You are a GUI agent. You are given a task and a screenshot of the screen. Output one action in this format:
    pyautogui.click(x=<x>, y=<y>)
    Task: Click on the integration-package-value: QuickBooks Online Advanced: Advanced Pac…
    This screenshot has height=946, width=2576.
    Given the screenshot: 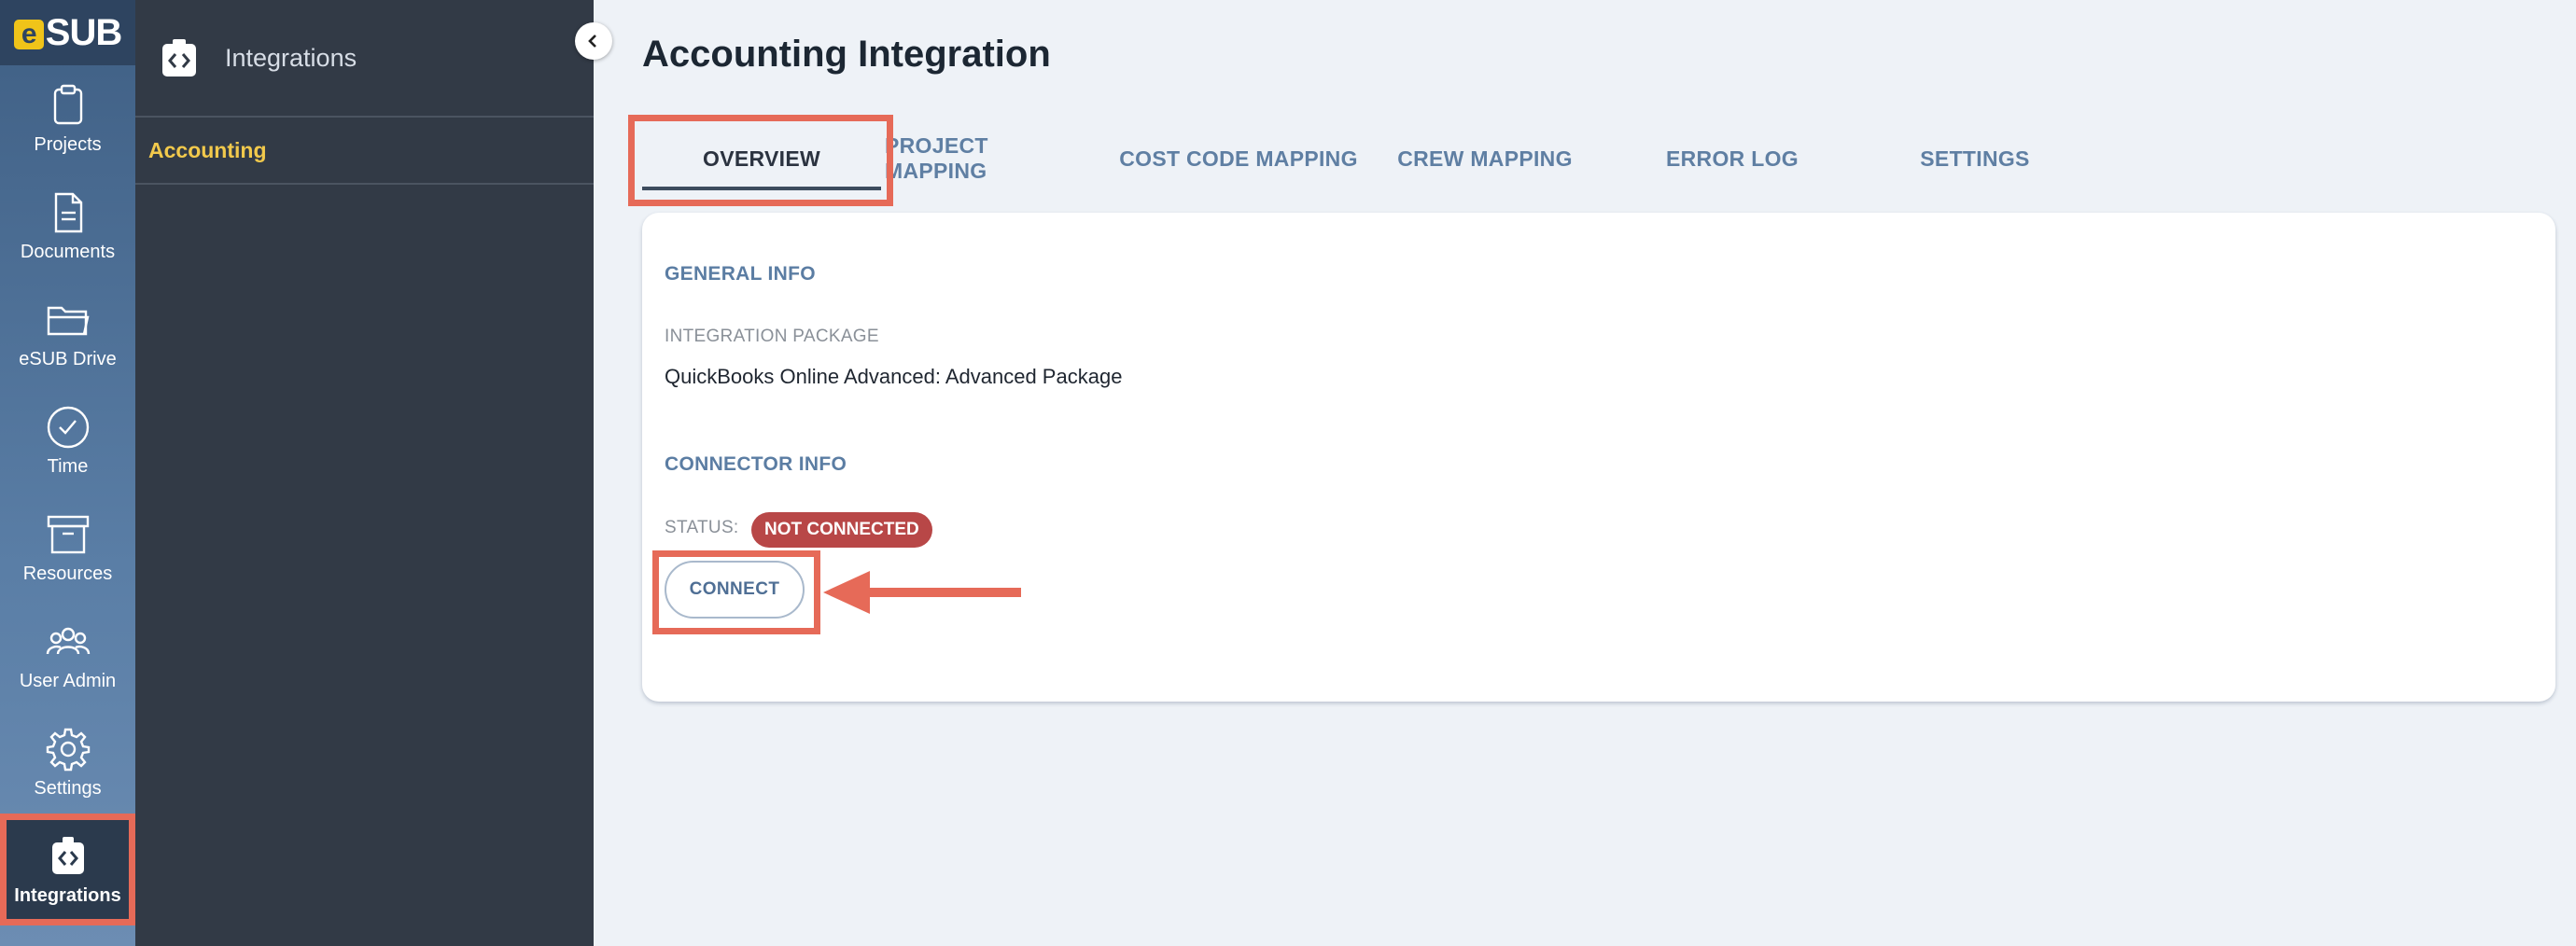 What is the action you would take?
    pyautogui.click(x=894, y=376)
    